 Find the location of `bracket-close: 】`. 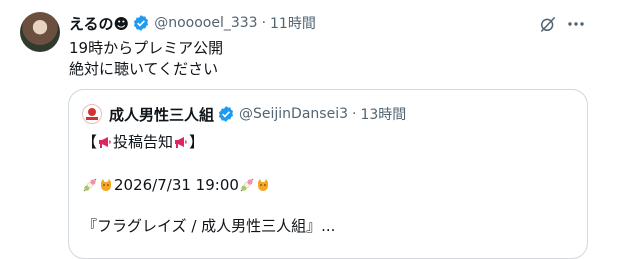

bracket-close: 】 is located at coordinates (197, 142).